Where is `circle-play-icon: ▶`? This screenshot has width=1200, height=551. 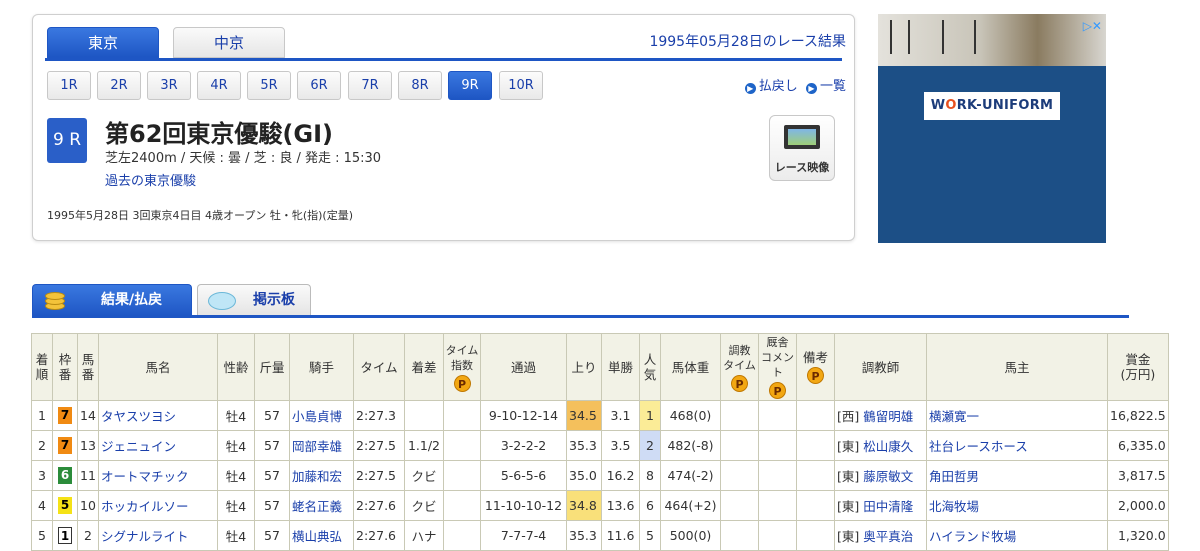 circle-play-icon: ▶ is located at coordinates (750, 88).